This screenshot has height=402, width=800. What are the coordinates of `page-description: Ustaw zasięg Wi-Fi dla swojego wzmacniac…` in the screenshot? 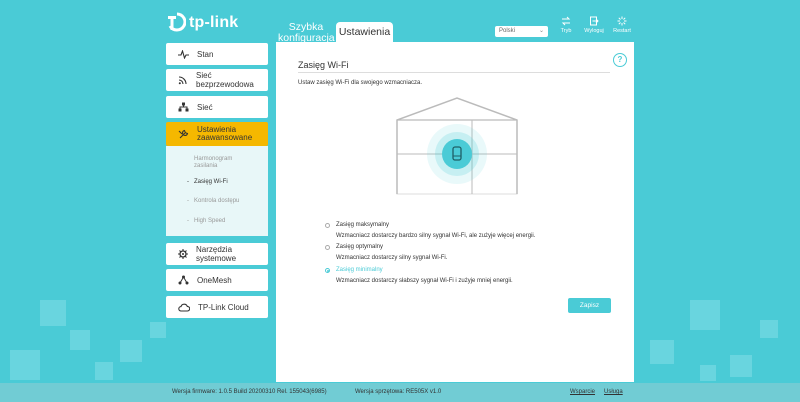 It's located at (360, 83).